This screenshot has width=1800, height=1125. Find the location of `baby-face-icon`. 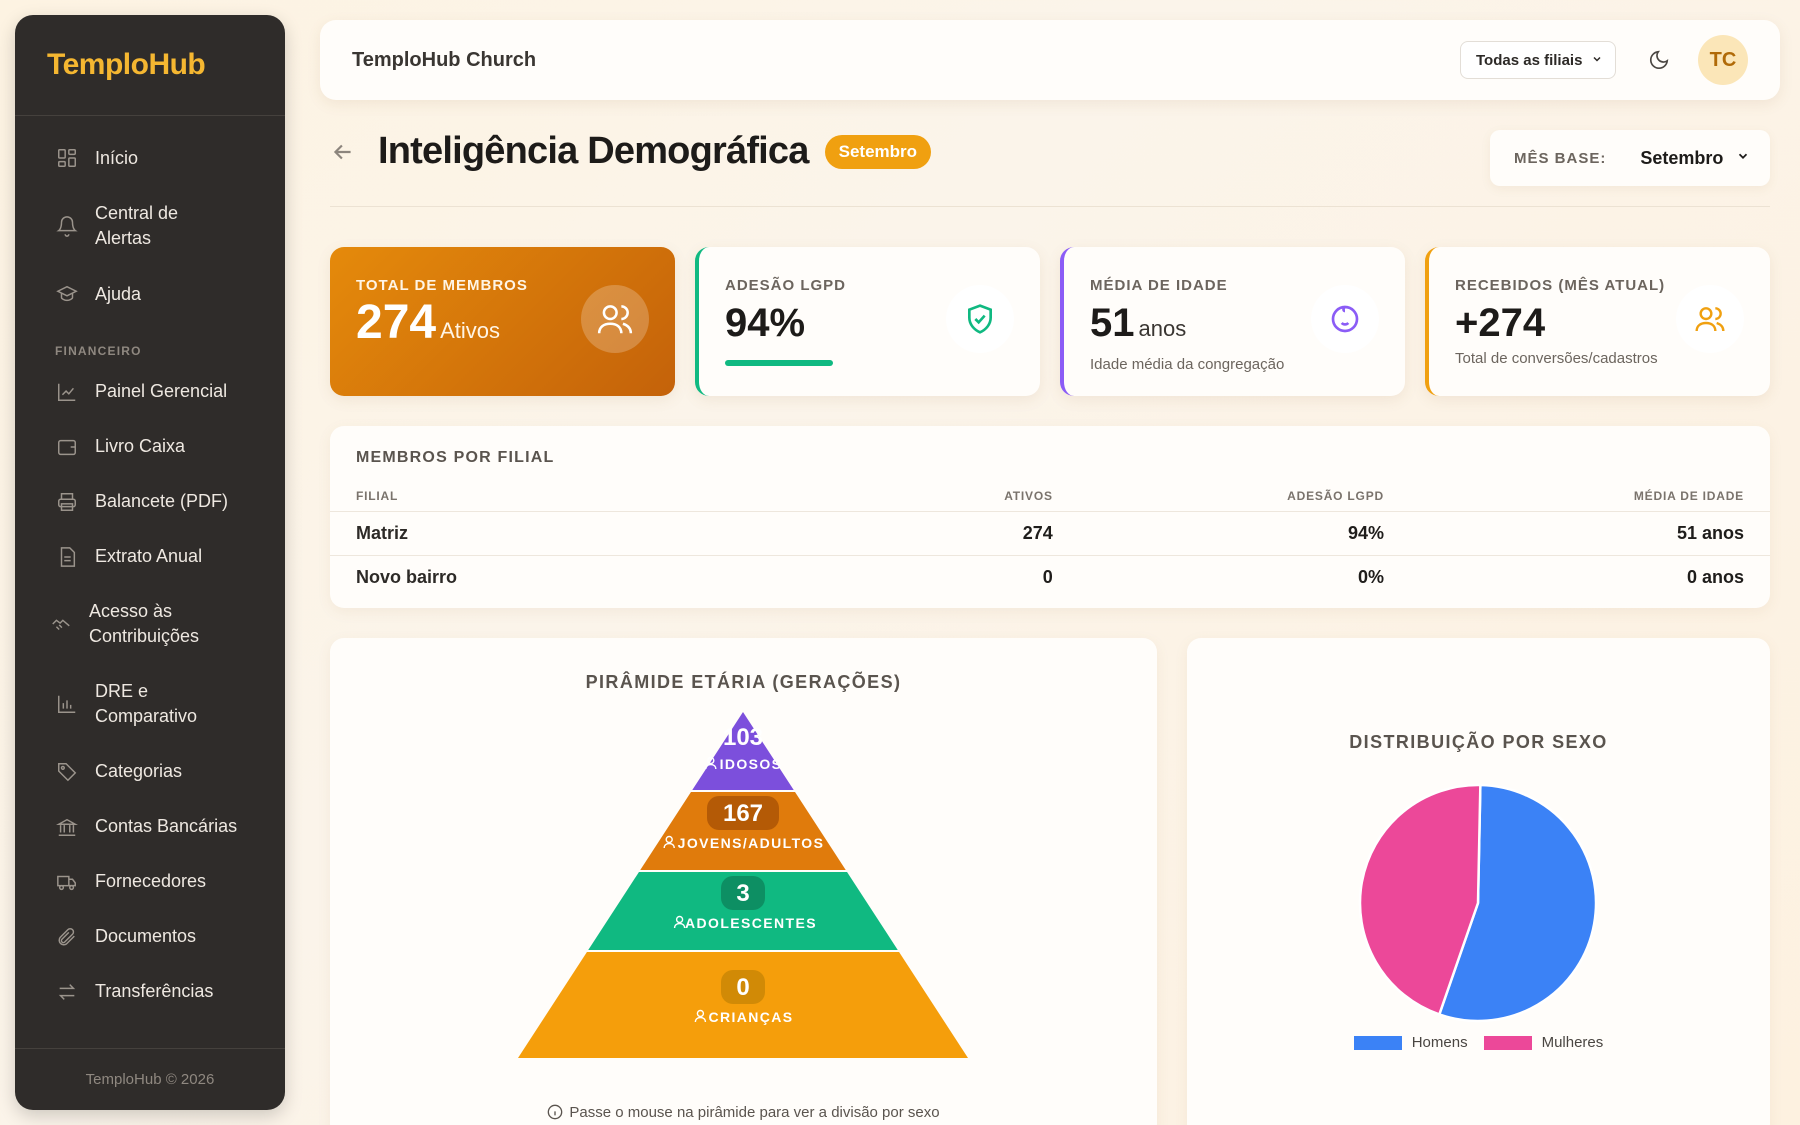

baby-face-icon is located at coordinates (1345, 319).